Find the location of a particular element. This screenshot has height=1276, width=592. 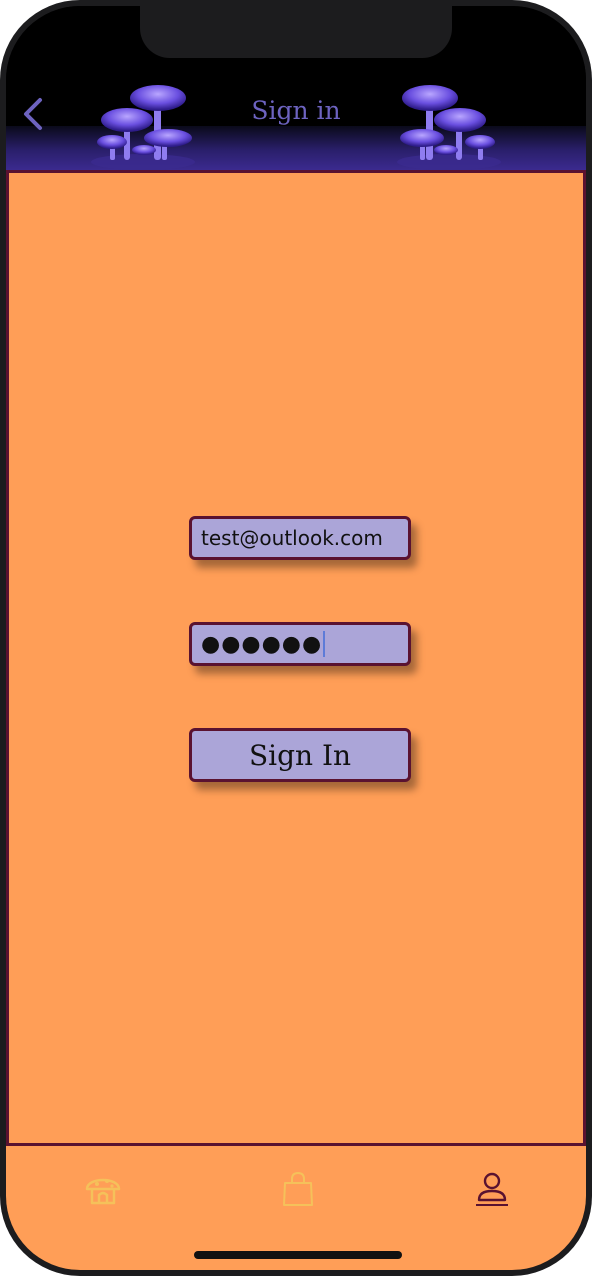

person-icon is located at coordinates (492, 1189).